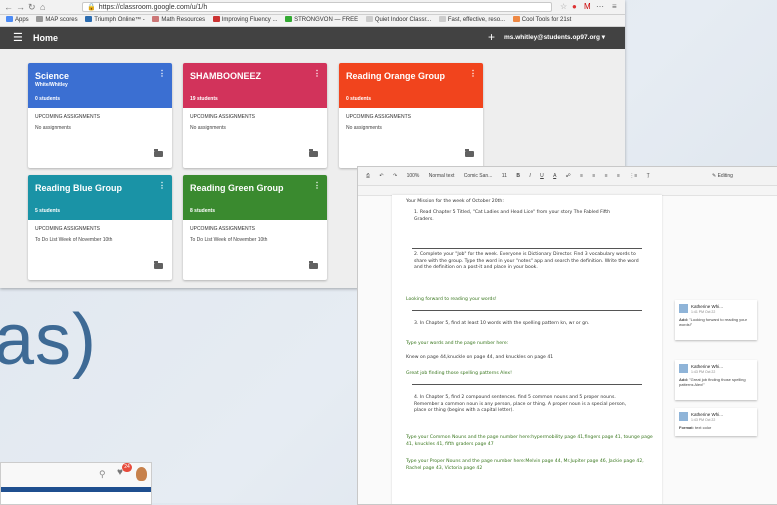 The image size is (777, 505). What do you see at coordinates (237, 188) in the screenshot?
I see `class-name: Reading Green Group` at bounding box center [237, 188].